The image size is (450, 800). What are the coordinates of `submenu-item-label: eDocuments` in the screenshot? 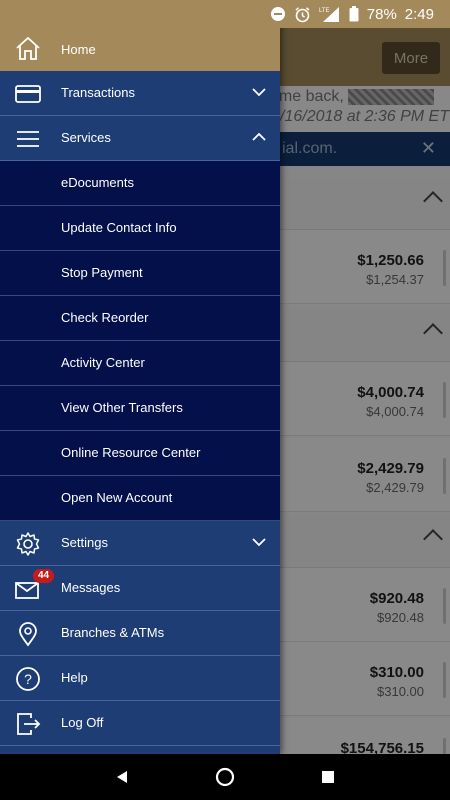 It's located at (97, 182).